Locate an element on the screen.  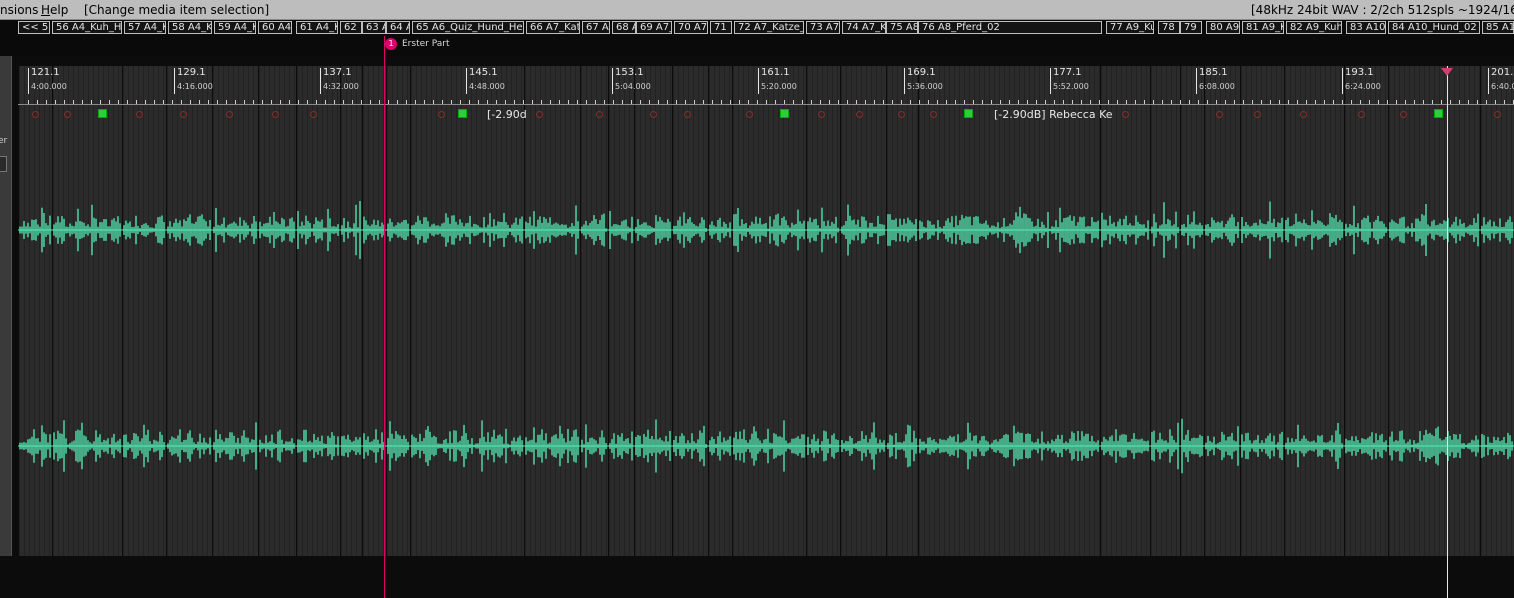
ruler-bar-label: 201.1 is located at coordinates (1502, 72).